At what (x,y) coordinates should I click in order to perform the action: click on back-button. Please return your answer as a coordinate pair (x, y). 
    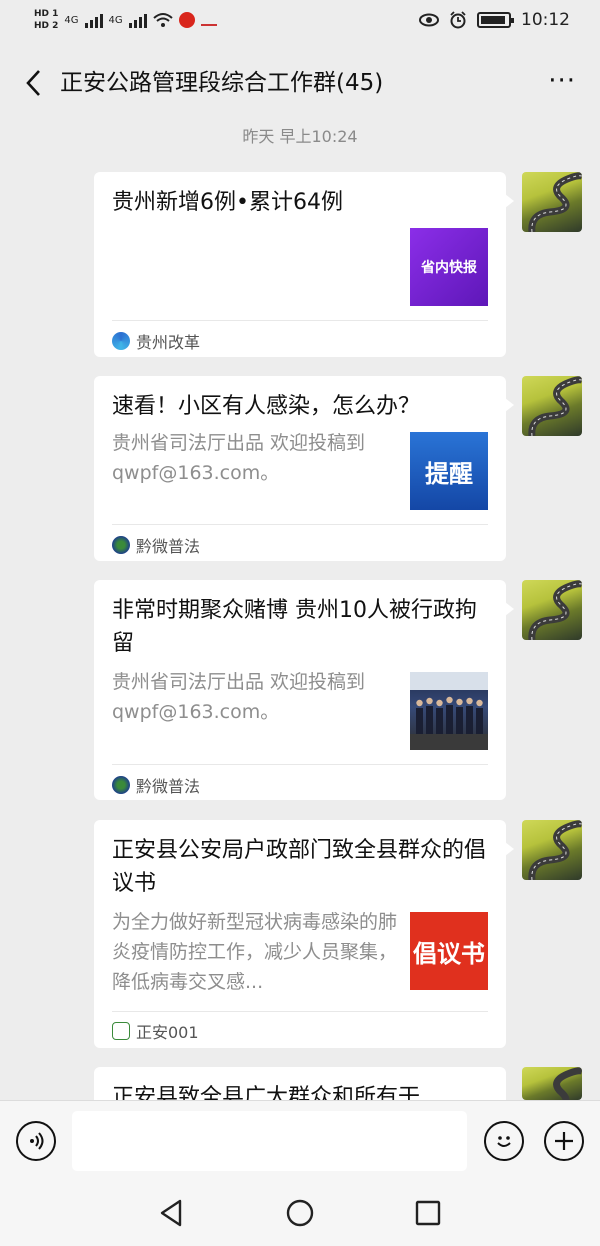
    Looking at the image, I should click on (33, 83).